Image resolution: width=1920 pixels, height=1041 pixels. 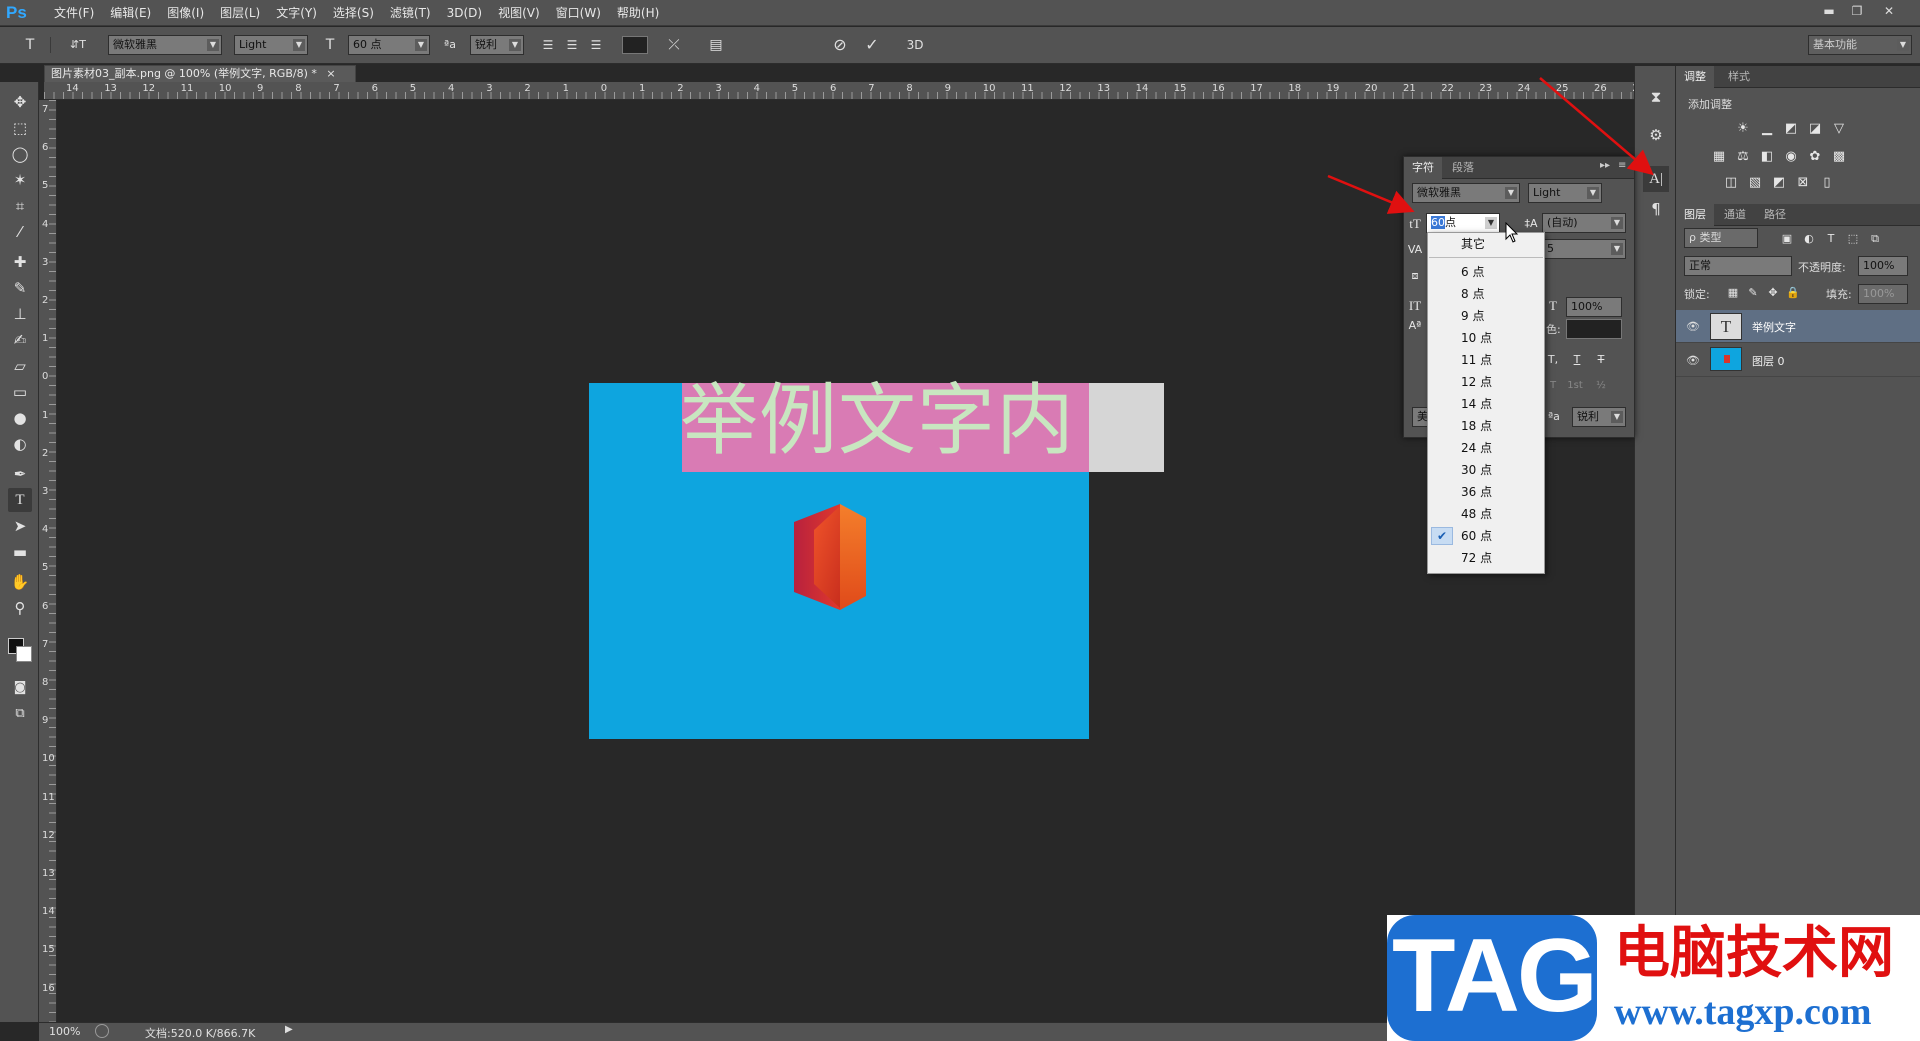 What do you see at coordinates (1731, 183) in the screenshot?
I see `invert-icon: ◫` at bounding box center [1731, 183].